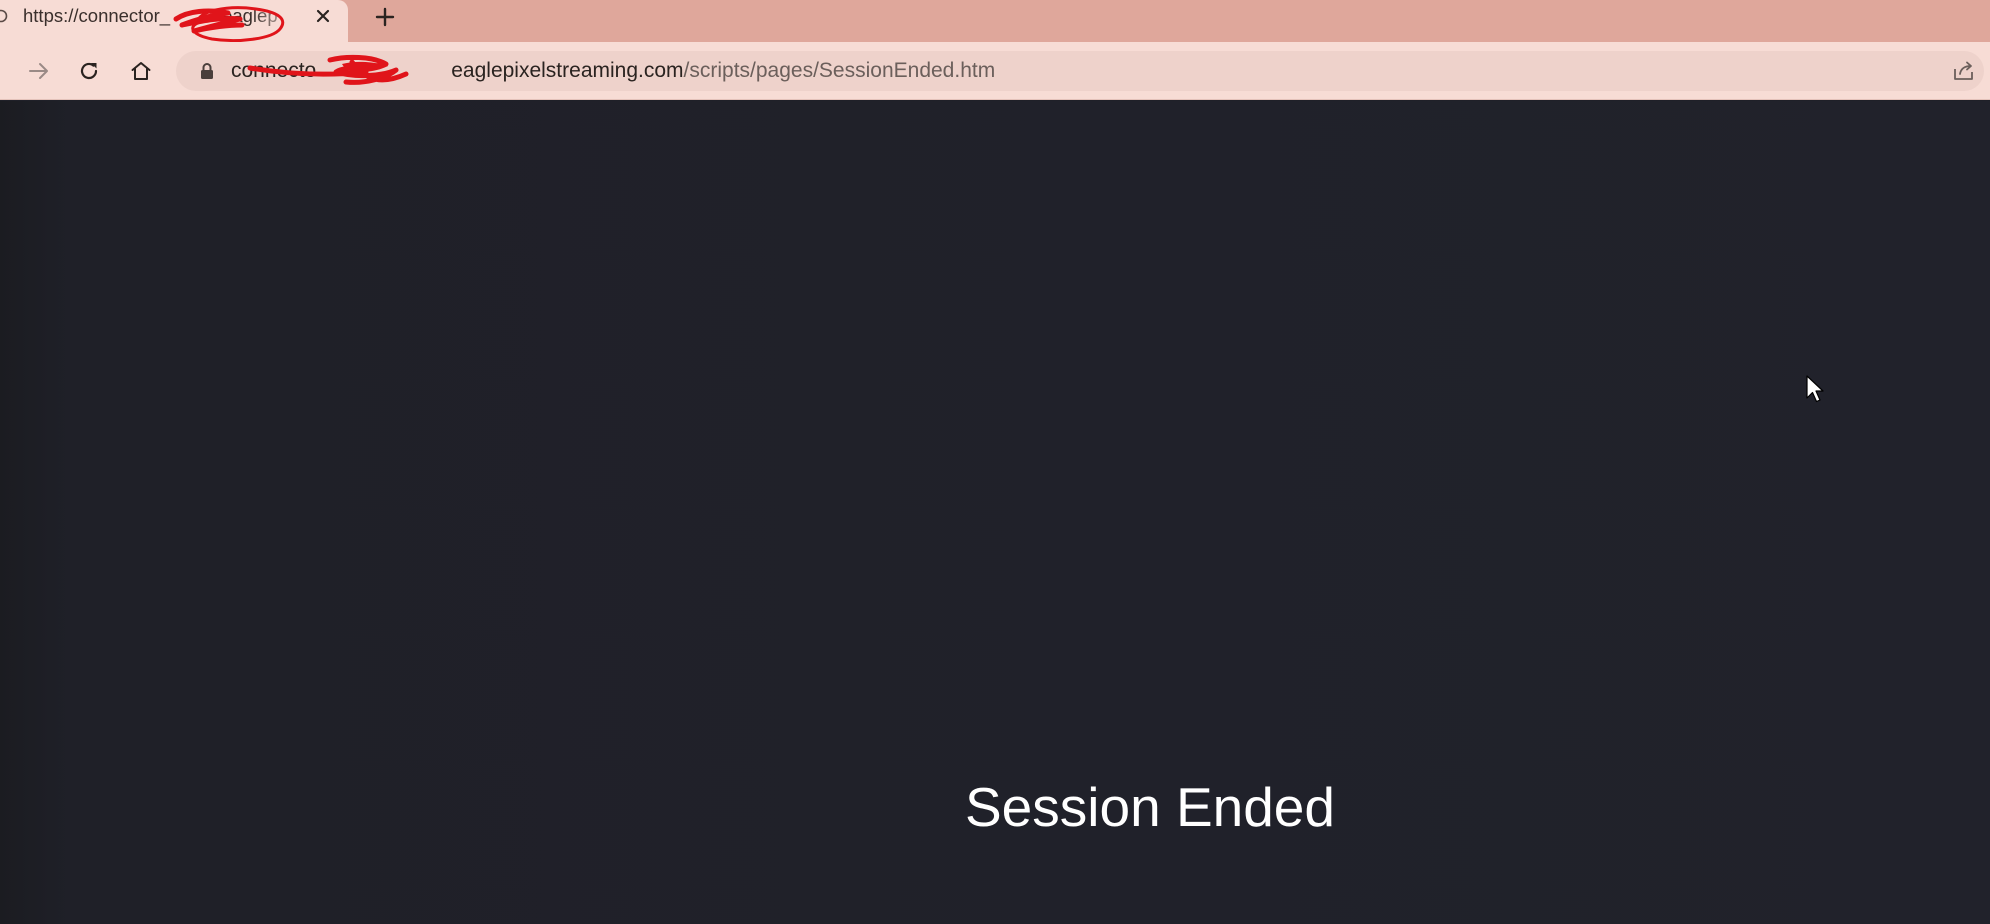 This screenshot has height=924, width=1990. I want to click on reload-icon, so click(89, 71).